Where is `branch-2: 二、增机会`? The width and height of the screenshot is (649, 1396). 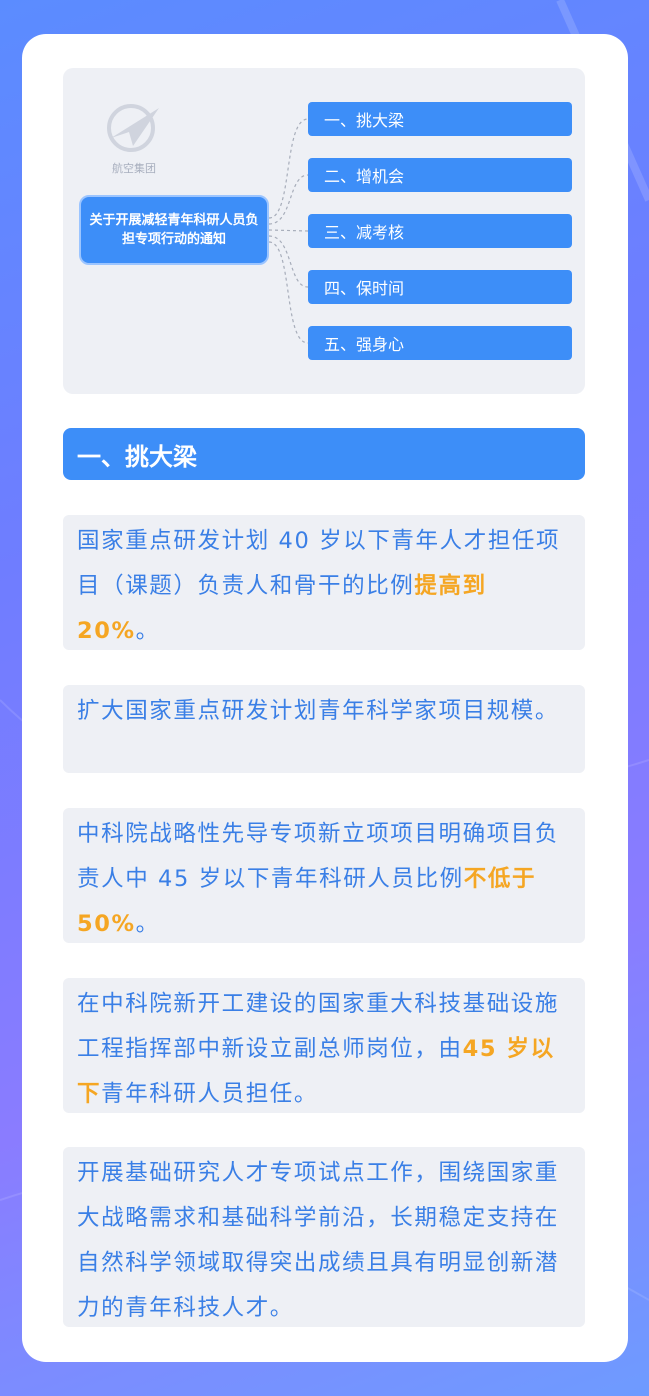 branch-2: 二、增机会 is located at coordinates (440, 175).